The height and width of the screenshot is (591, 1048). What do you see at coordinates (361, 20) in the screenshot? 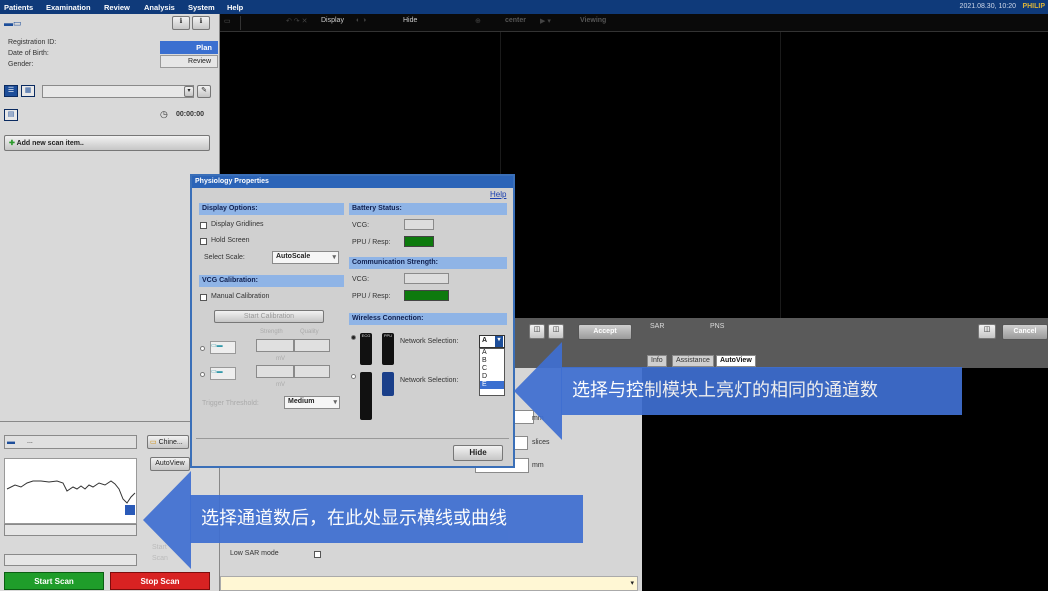
I see `display-options-icon: ◐ ◑` at bounding box center [361, 20].